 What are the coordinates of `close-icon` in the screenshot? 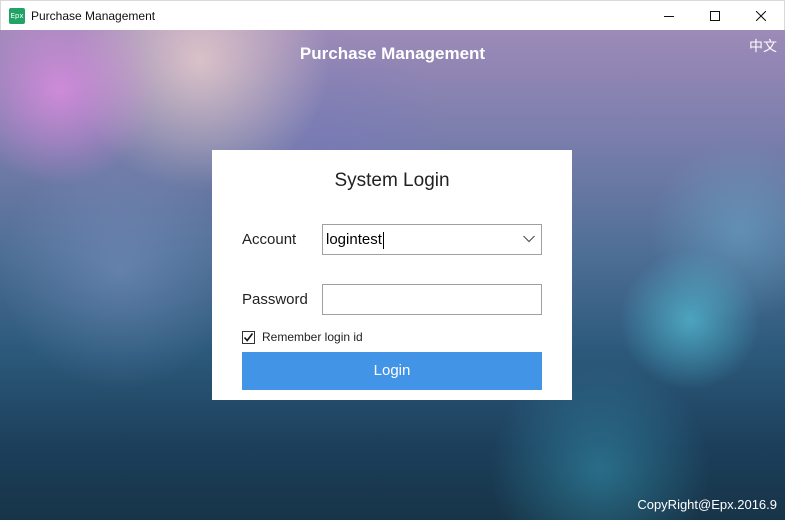 It's located at (761, 16).